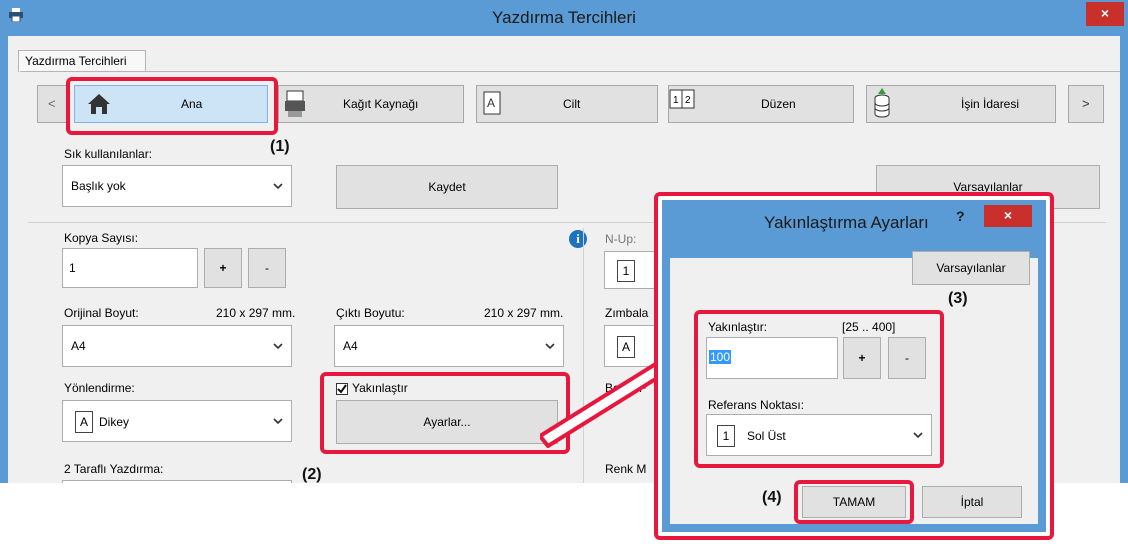 This screenshot has width=1128, height=544. What do you see at coordinates (114, 422) in the screenshot?
I see `orientation-value: Dikey` at bounding box center [114, 422].